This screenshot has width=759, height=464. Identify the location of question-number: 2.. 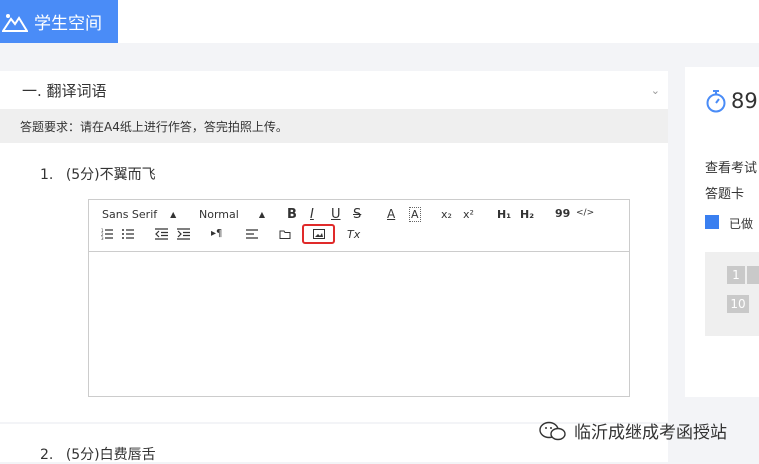
(47, 455).